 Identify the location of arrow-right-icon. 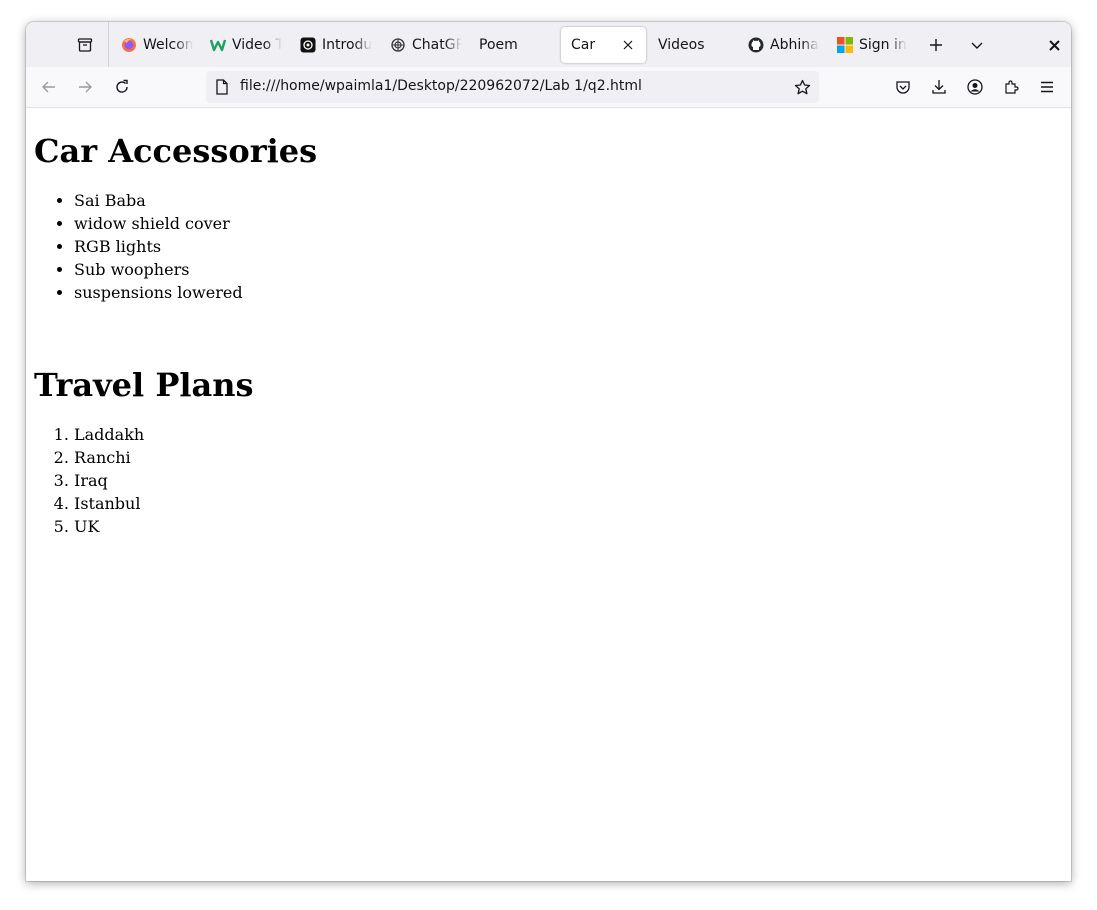
(85, 87).